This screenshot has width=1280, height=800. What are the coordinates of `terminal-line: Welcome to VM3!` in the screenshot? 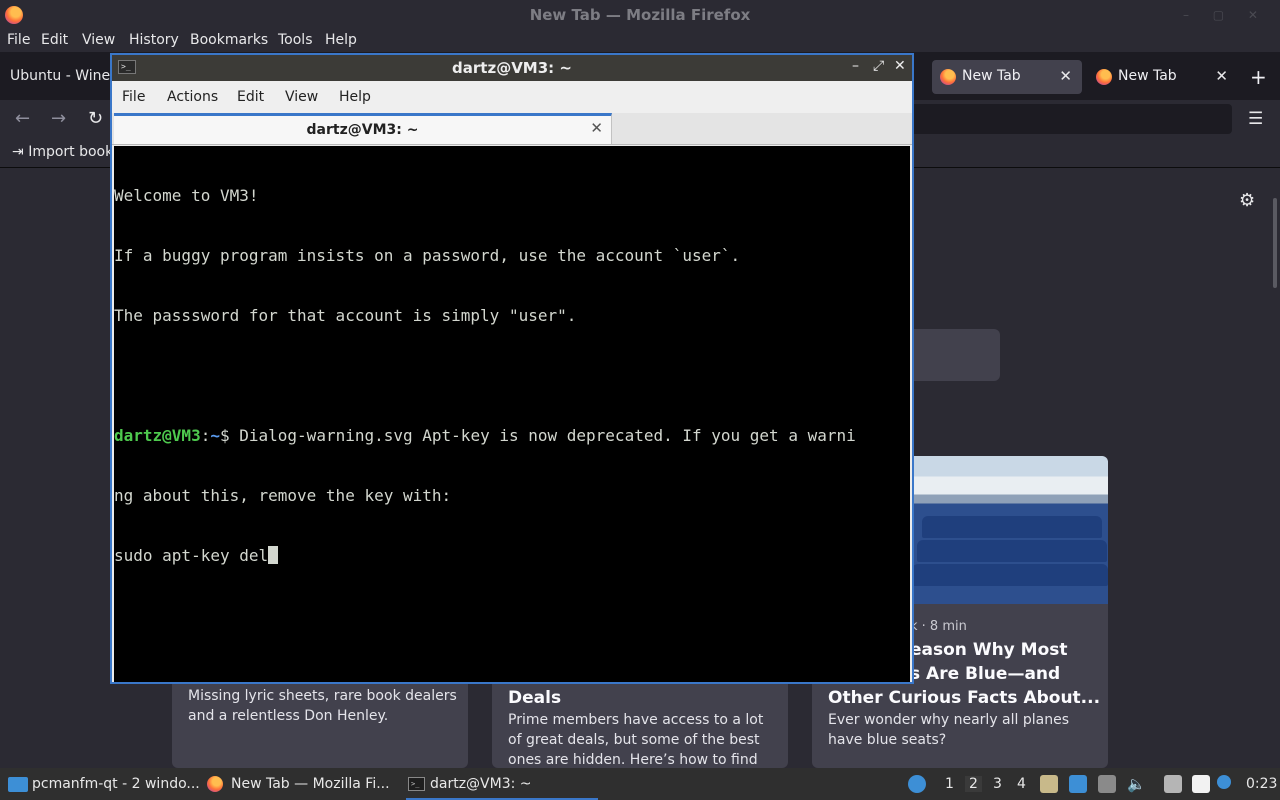 It's located at (186, 195).